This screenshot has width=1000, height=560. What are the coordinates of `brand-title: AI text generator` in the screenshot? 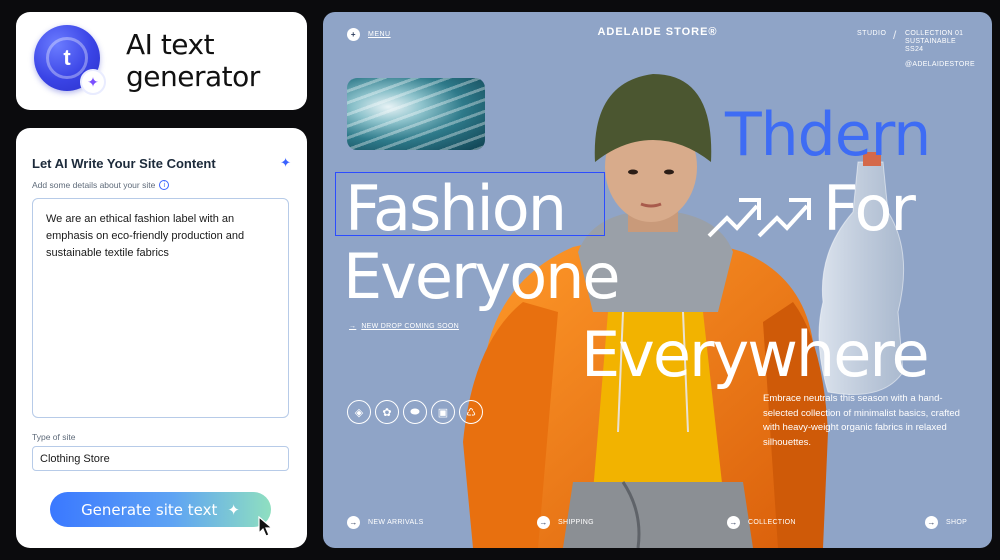 It's located at (193, 60).